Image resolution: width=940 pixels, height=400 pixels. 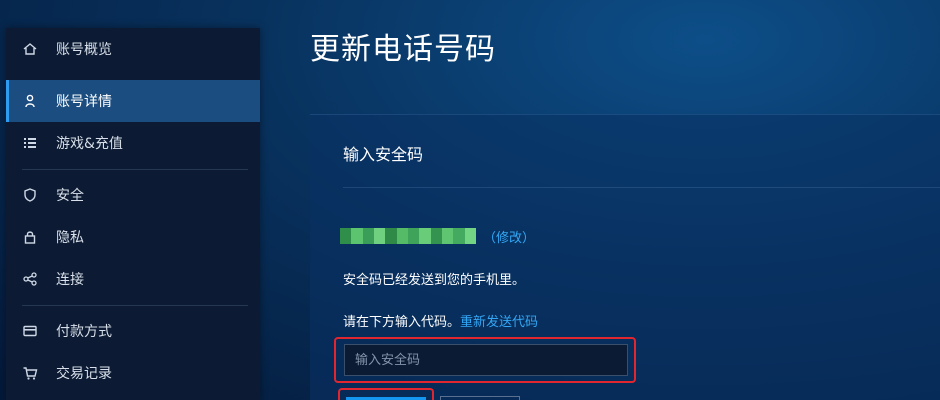 I want to click on cart-icon, so click(x=30, y=373).